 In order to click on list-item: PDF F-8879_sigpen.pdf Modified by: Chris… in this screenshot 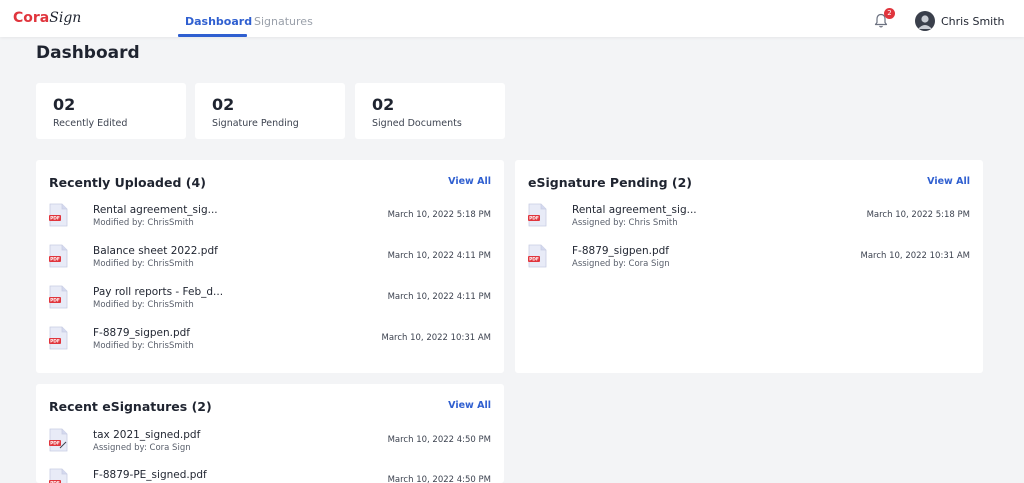, I will do `click(270, 344)`.